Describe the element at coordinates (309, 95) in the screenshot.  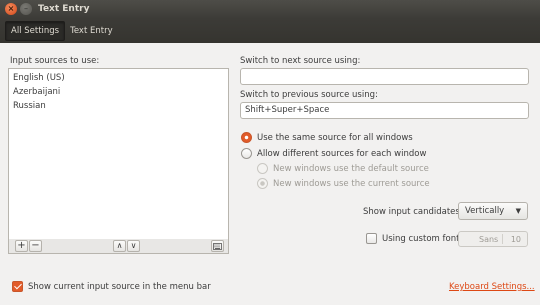
I see `prev-source-label: Switch to previous source using:` at that location.